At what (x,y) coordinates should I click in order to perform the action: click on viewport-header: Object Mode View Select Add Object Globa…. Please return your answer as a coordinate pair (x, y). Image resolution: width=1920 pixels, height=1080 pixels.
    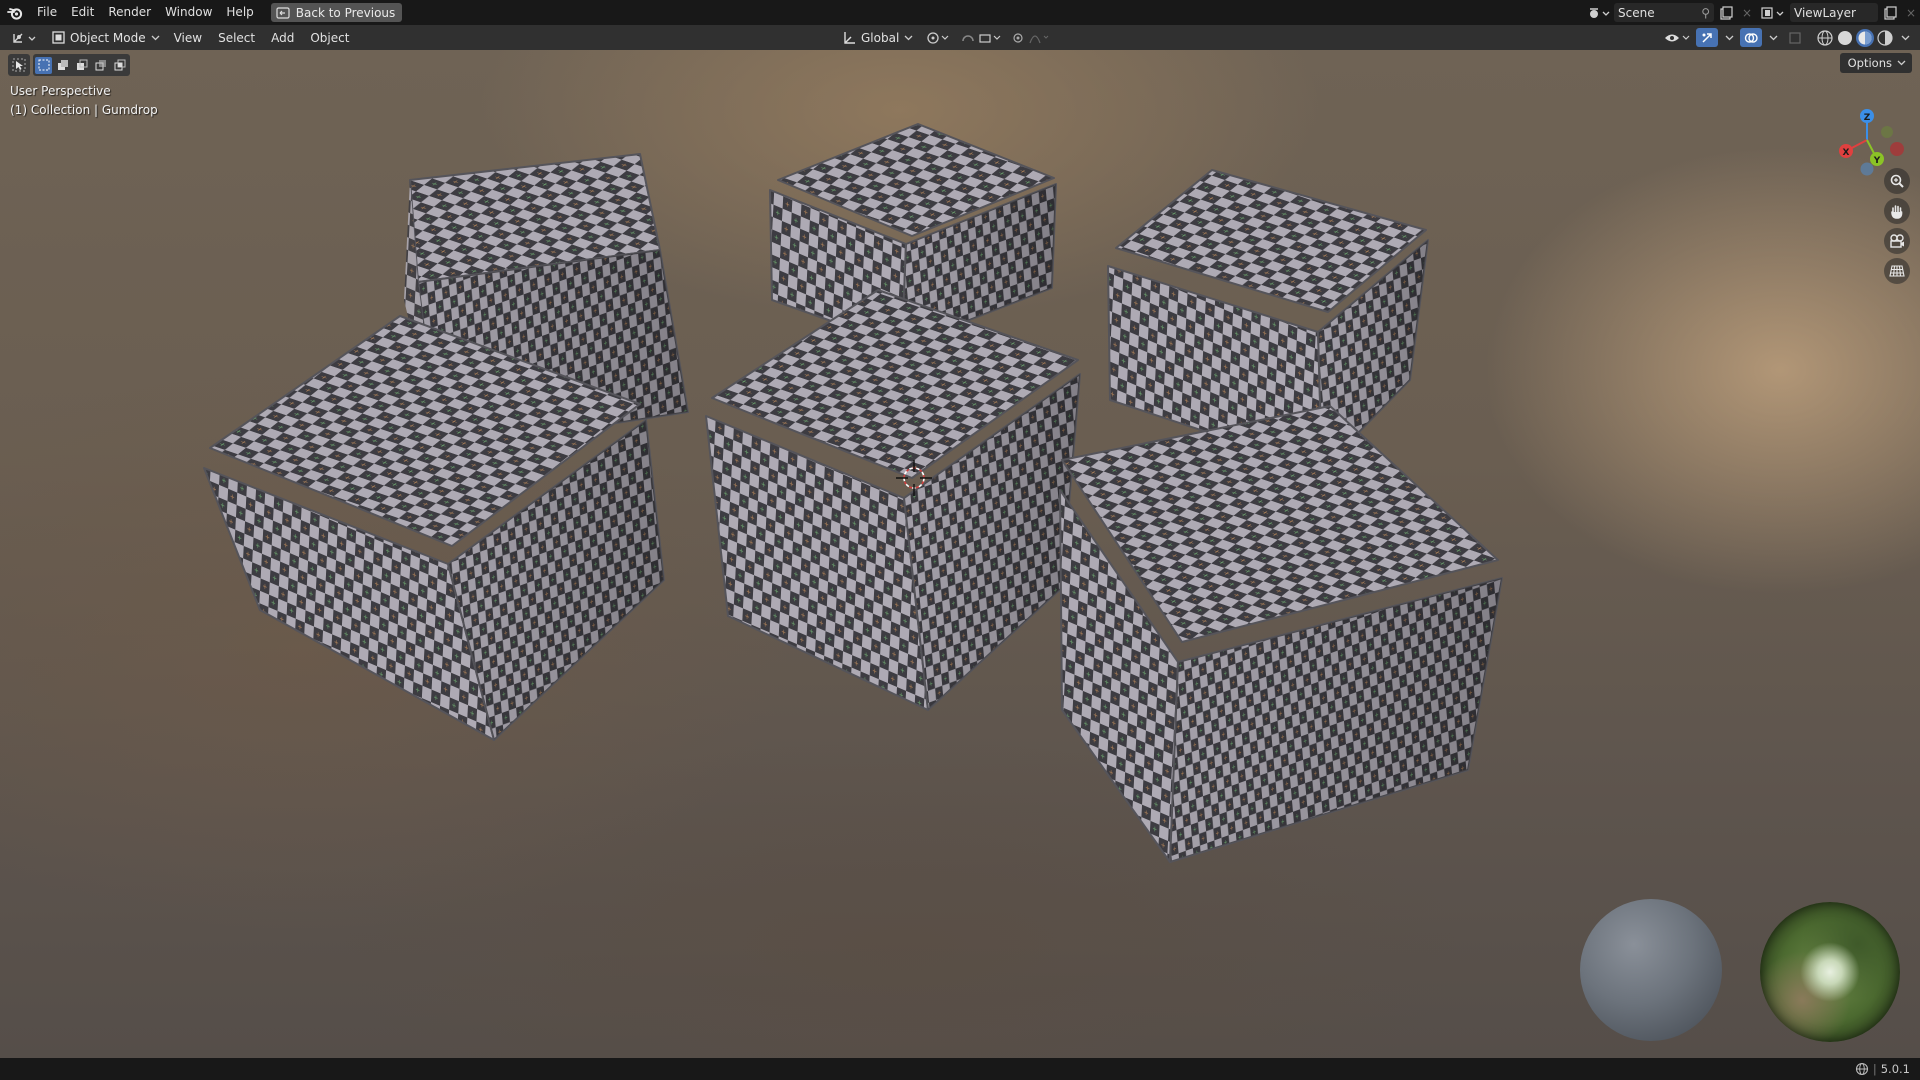
    Looking at the image, I should click on (960, 37).